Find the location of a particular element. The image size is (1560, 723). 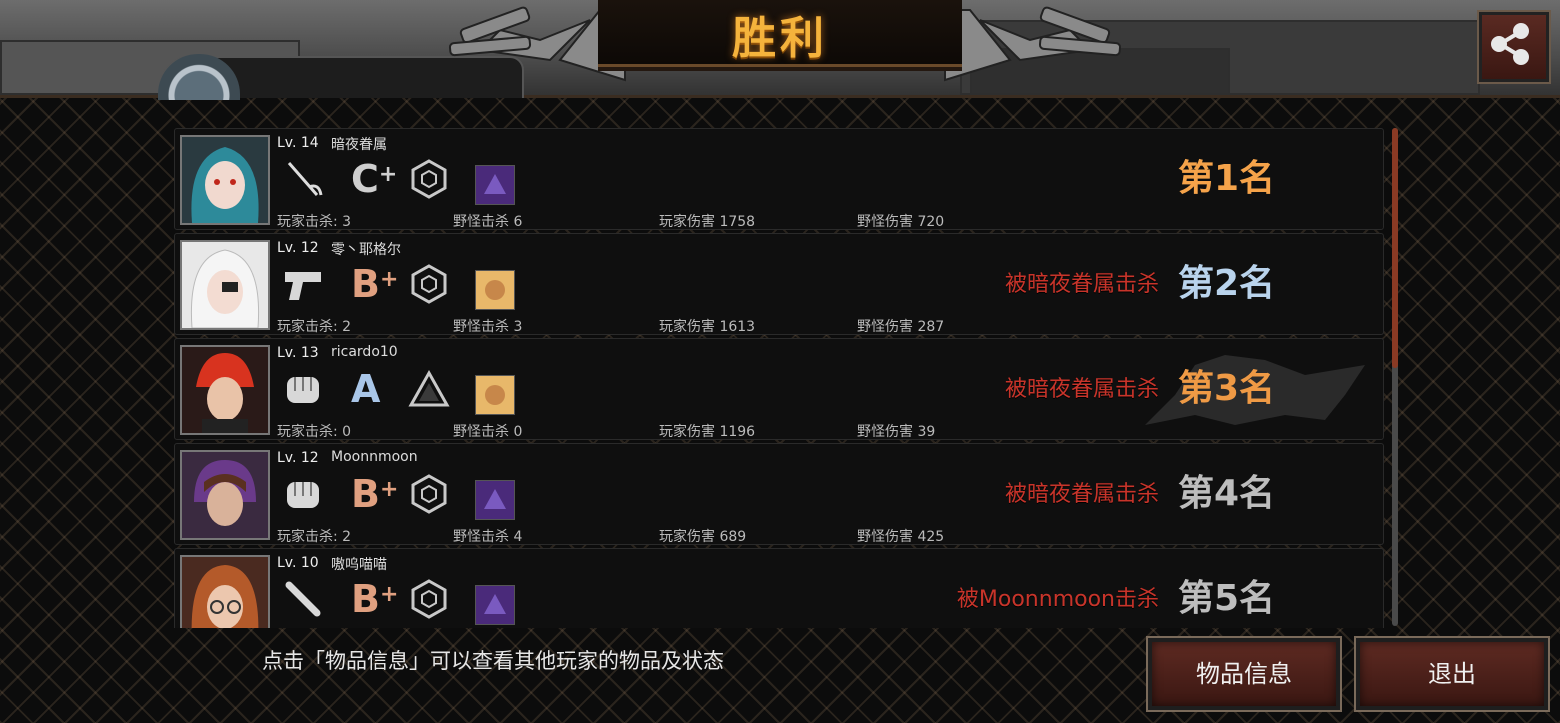

baseball-bat-icon is located at coordinates (303, 599).